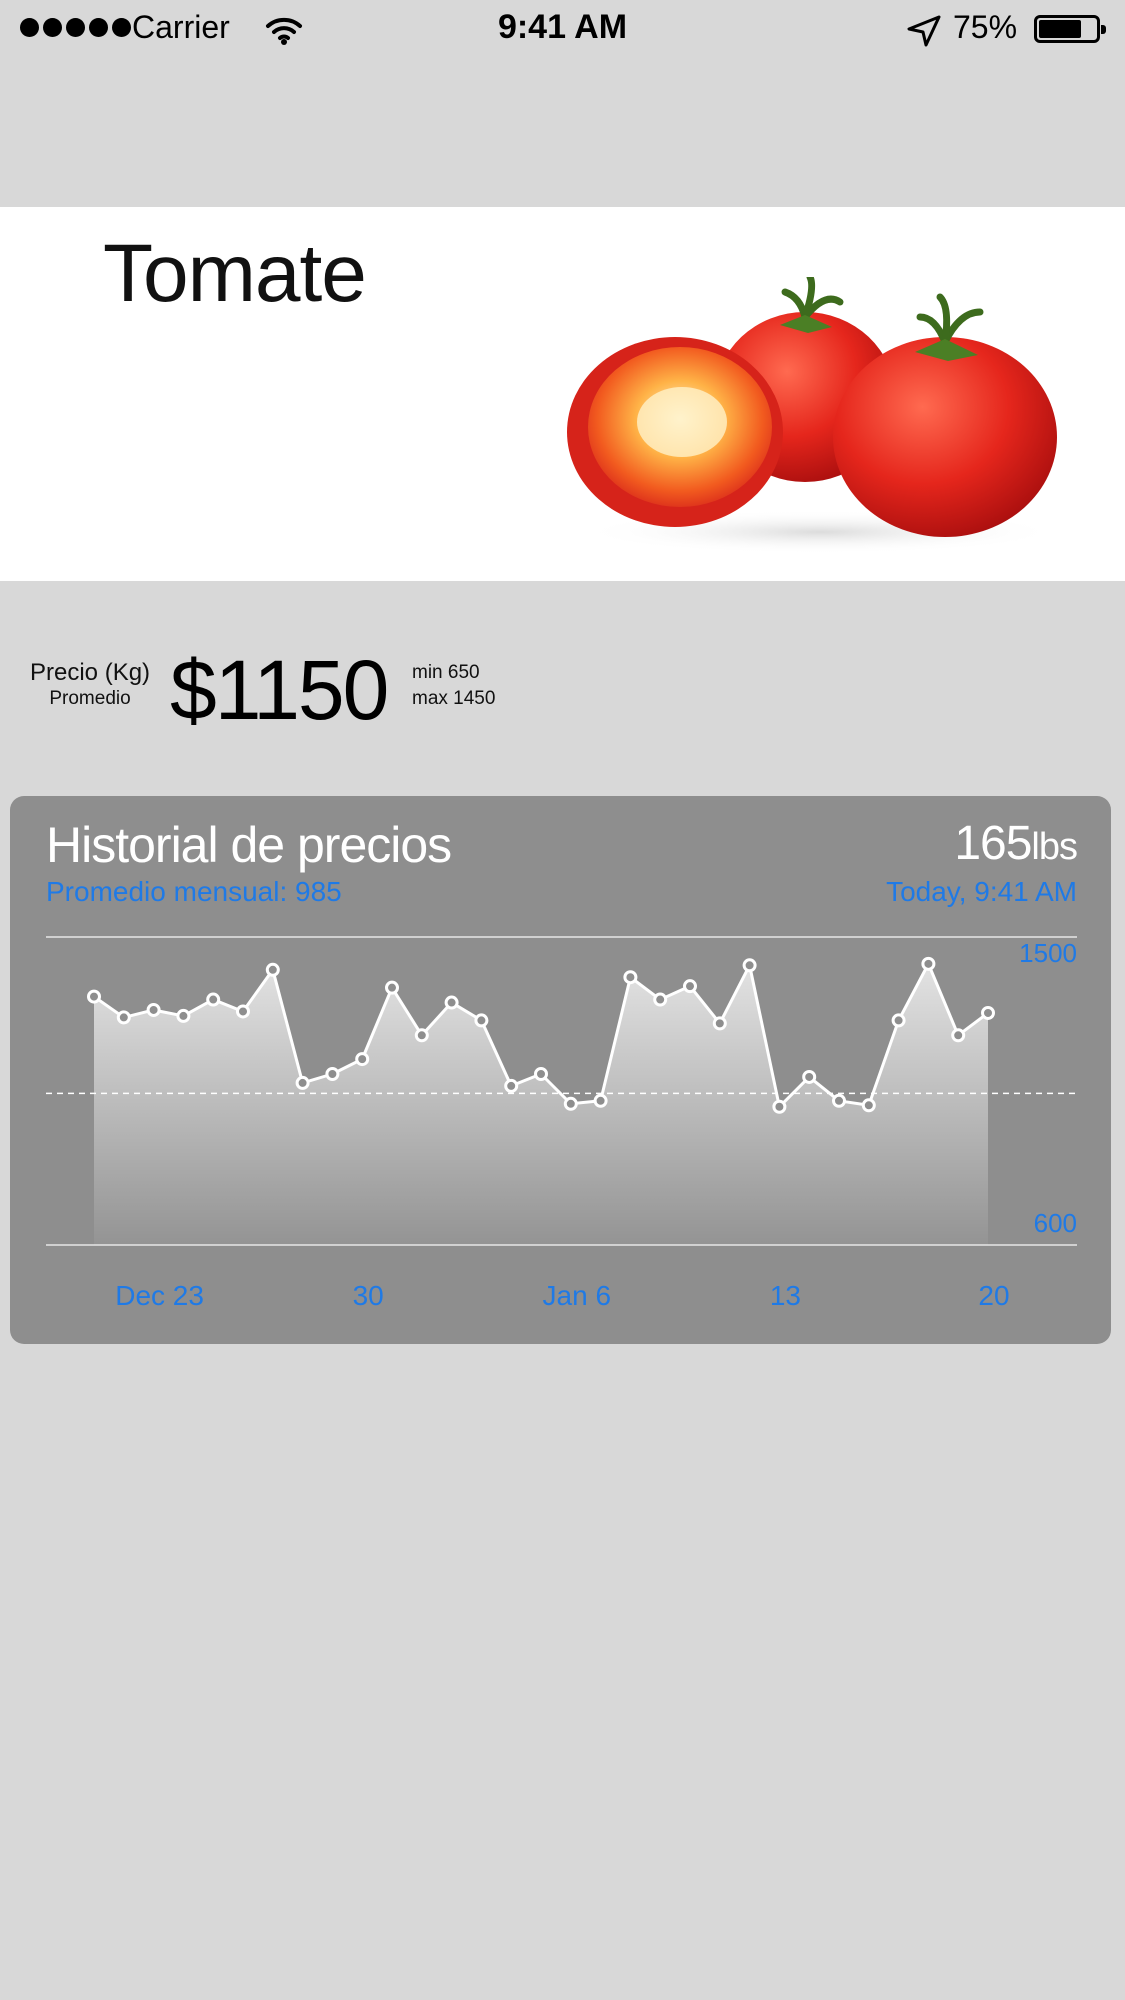 The image size is (1125, 2000). I want to click on y-axis-max-label: 1500, so click(1048, 953).